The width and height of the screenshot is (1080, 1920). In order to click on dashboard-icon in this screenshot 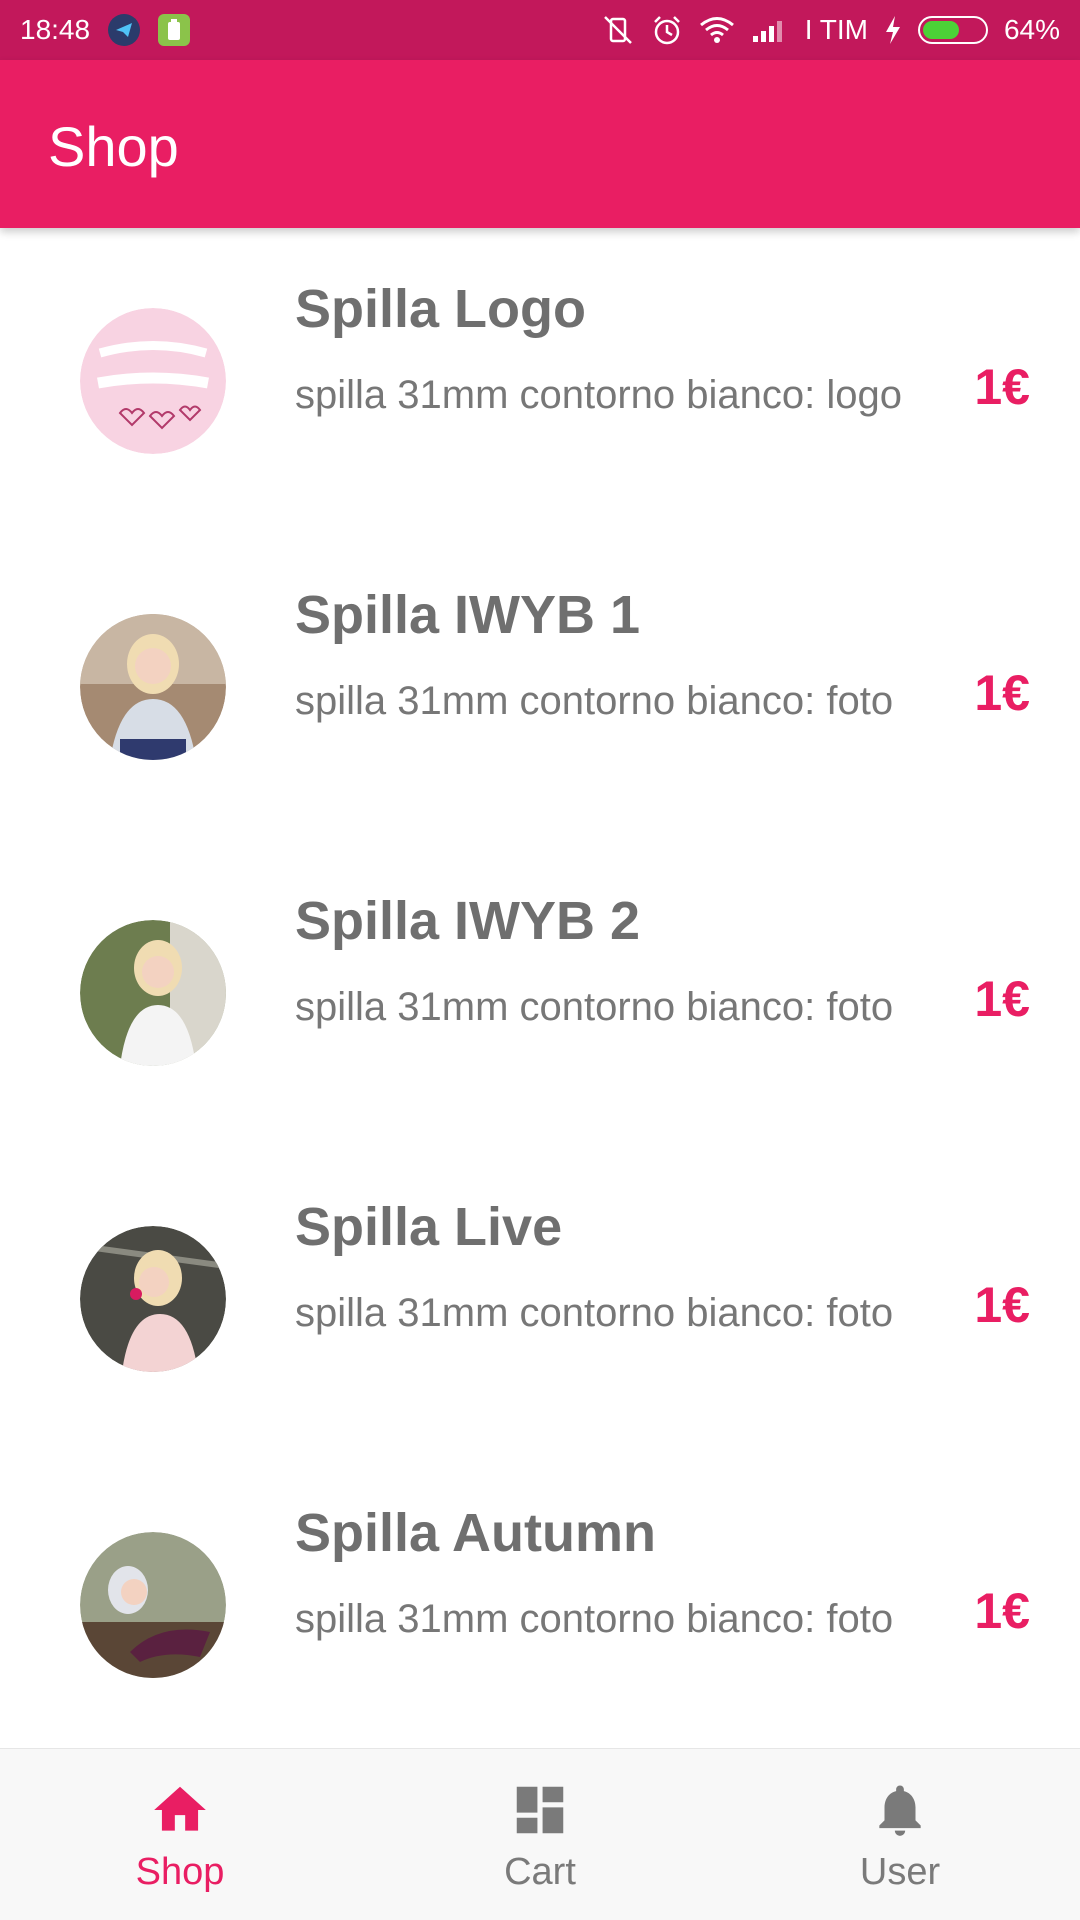, I will do `click(540, 1810)`.